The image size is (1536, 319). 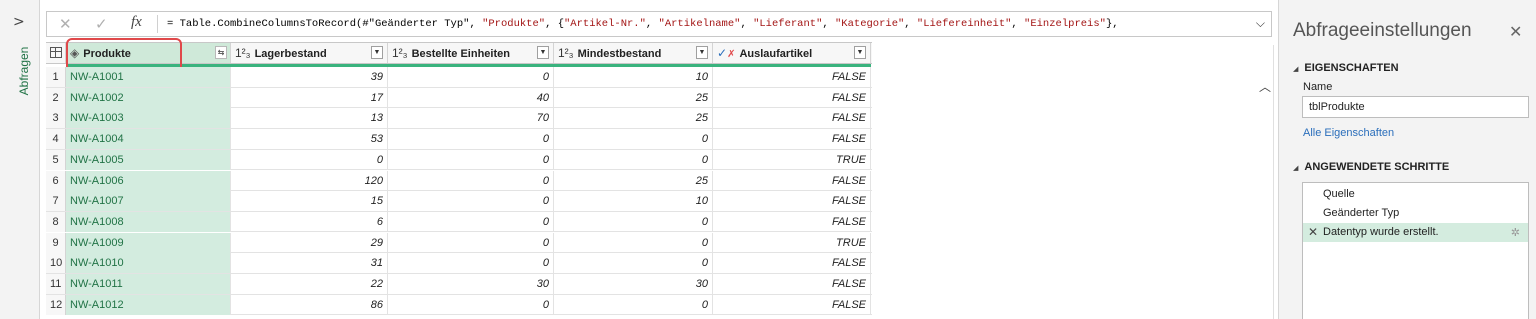 I want to click on cell-mindestbestand: 30, so click(x=633, y=284).